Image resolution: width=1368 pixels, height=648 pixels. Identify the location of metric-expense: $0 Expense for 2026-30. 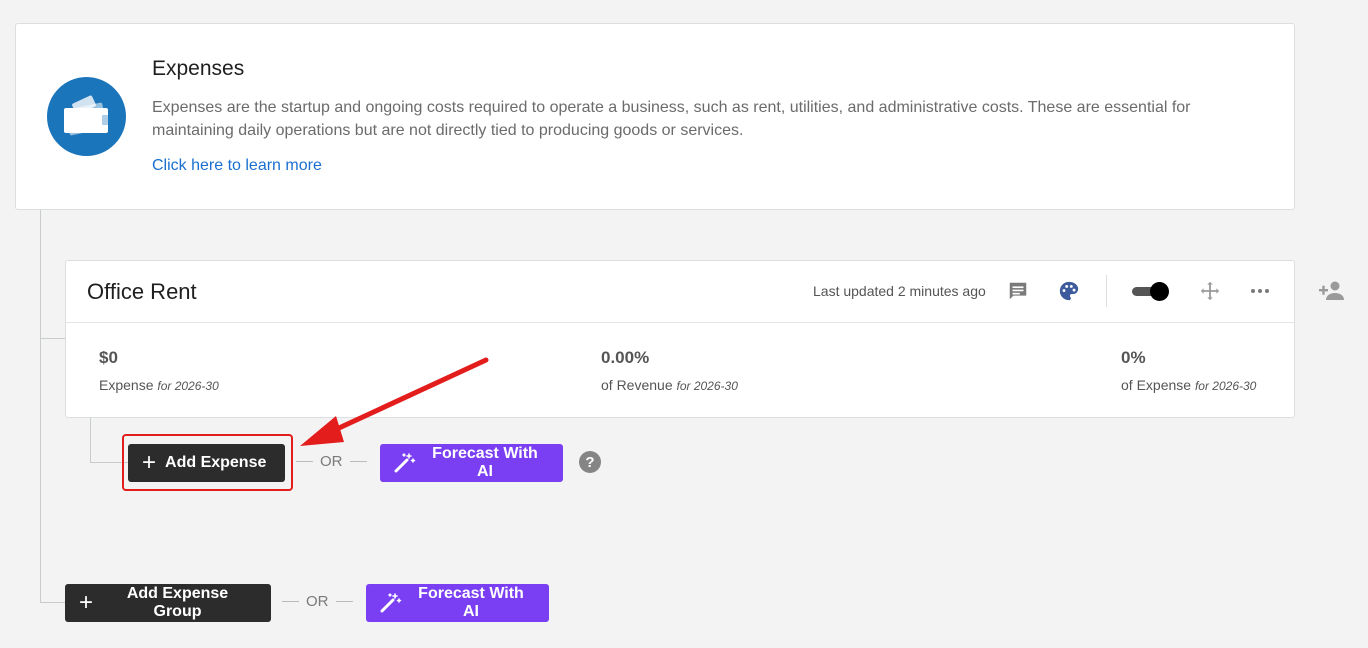
(159, 370).